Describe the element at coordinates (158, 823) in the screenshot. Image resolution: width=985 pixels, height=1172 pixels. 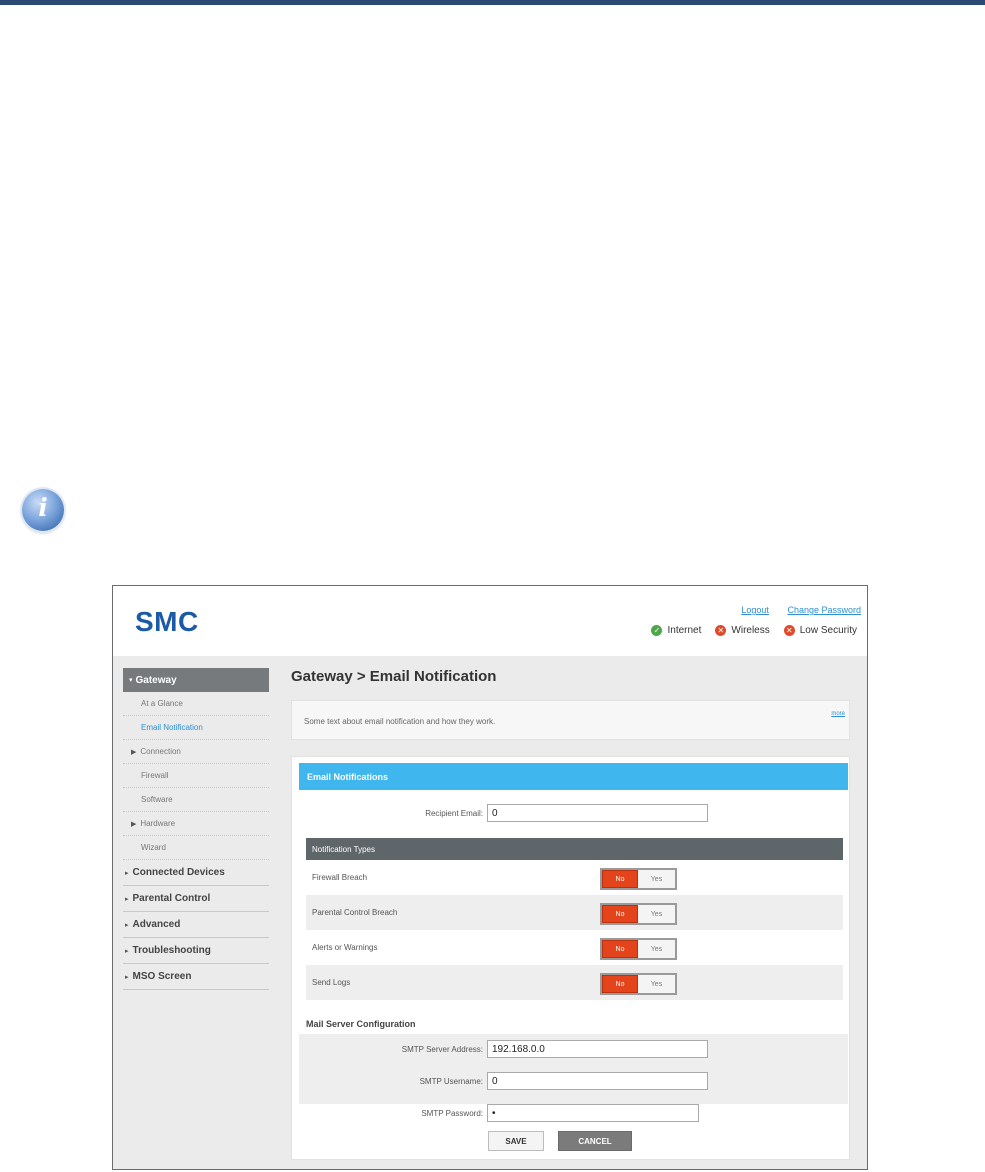
I see `sidebar-item-label: Hardware` at that location.